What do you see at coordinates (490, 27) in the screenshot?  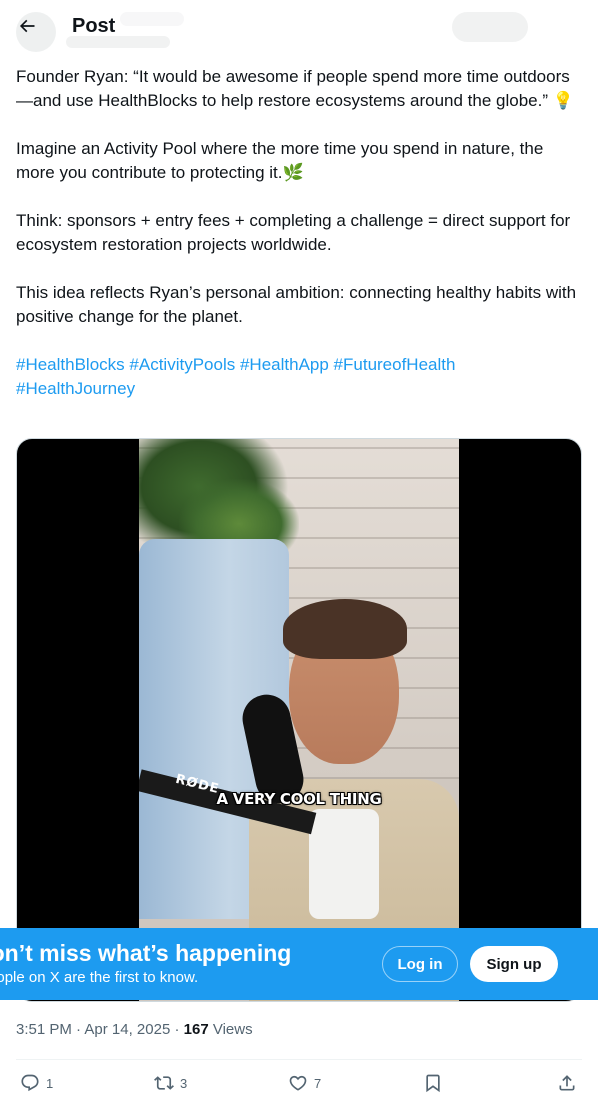 I see `follow-button-placeholder` at bounding box center [490, 27].